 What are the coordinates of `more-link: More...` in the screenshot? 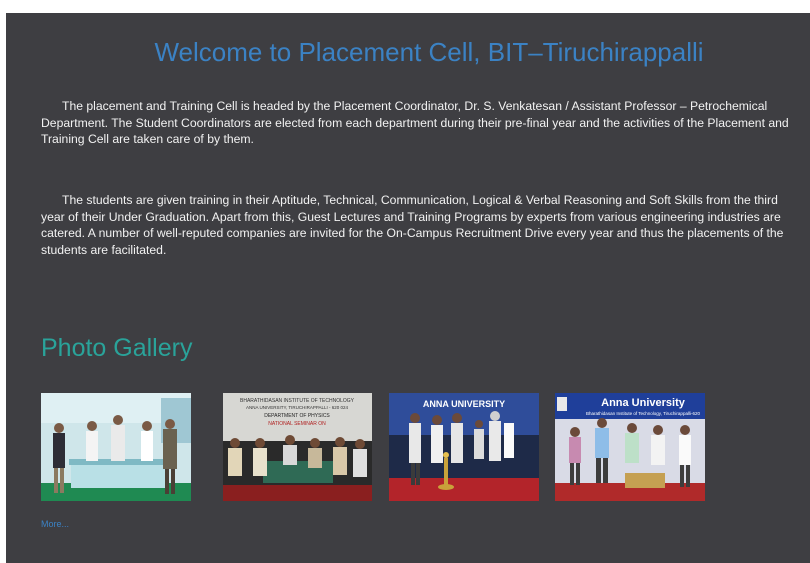 It's located at (55, 524).